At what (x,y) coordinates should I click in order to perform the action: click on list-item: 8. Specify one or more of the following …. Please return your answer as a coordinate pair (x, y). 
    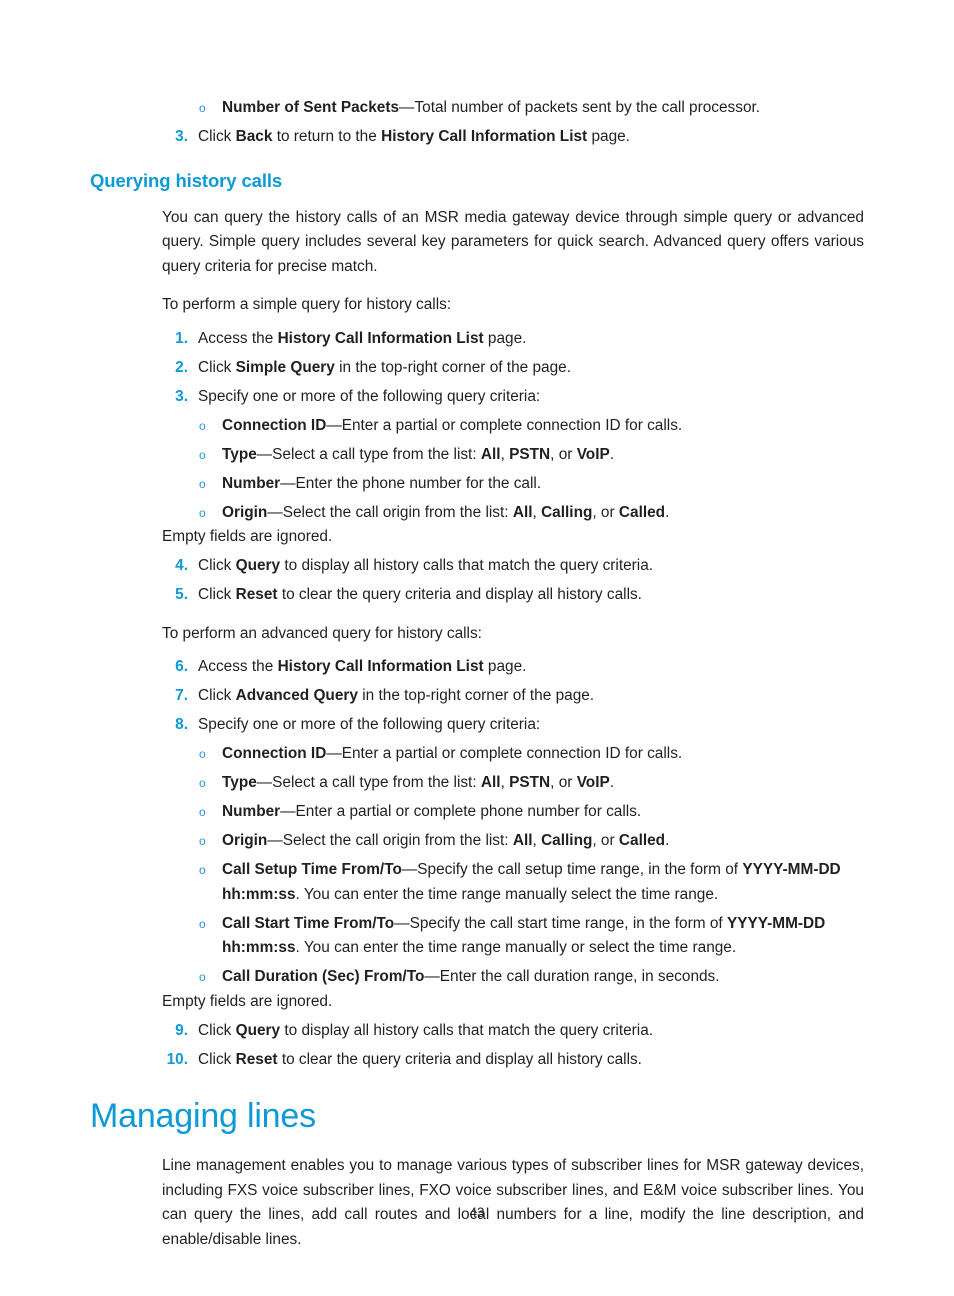
    Looking at the image, I should click on (477, 725).